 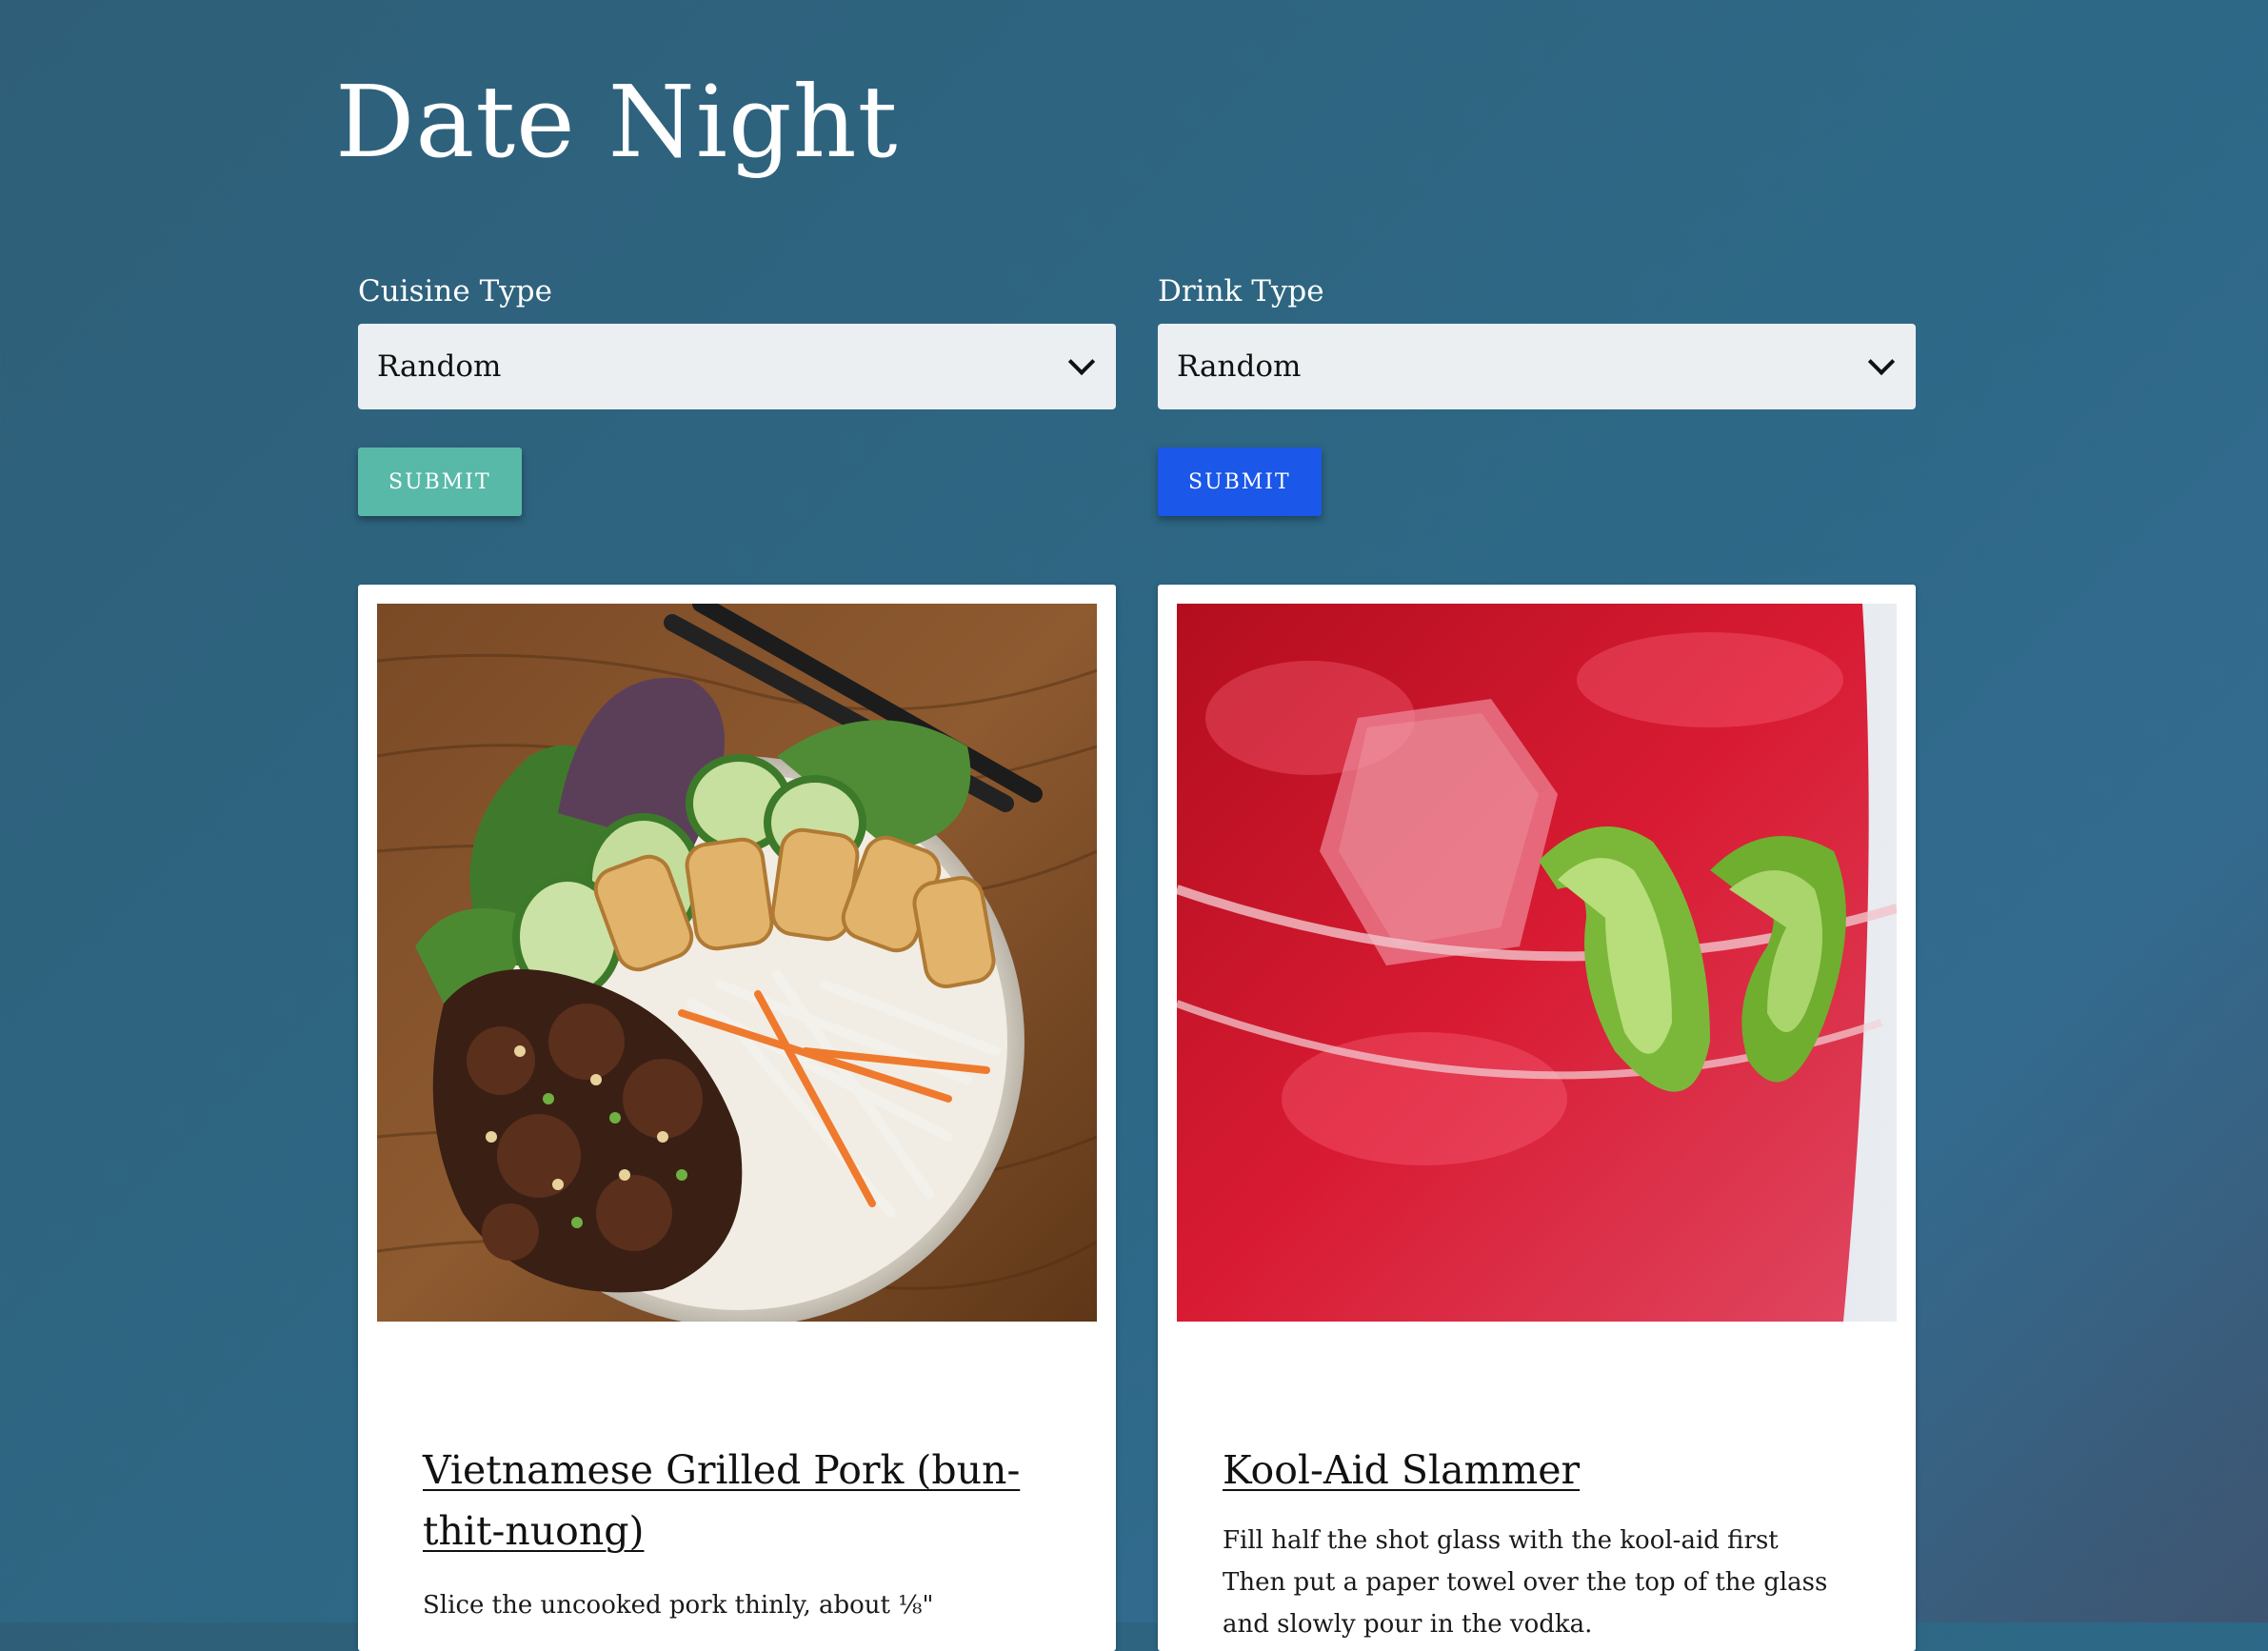 I want to click on cuisine-type-label: Cuisine Type, so click(x=455, y=291).